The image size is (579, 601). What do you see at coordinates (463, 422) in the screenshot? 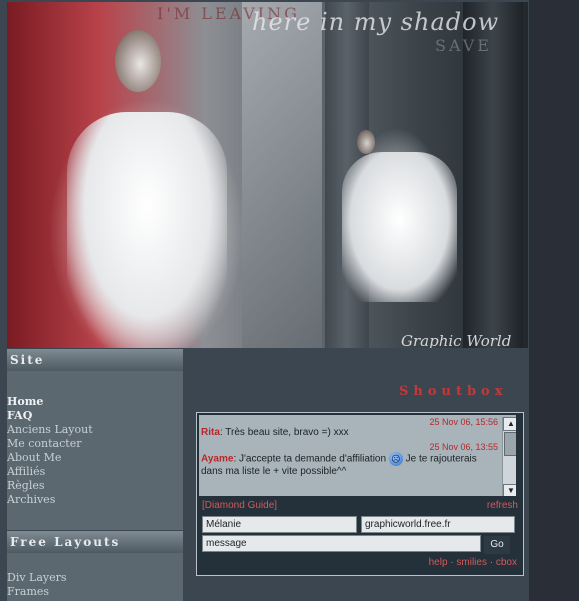
I see `message-date: 25 Nov 06, 15:56` at bounding box center [463, 422].